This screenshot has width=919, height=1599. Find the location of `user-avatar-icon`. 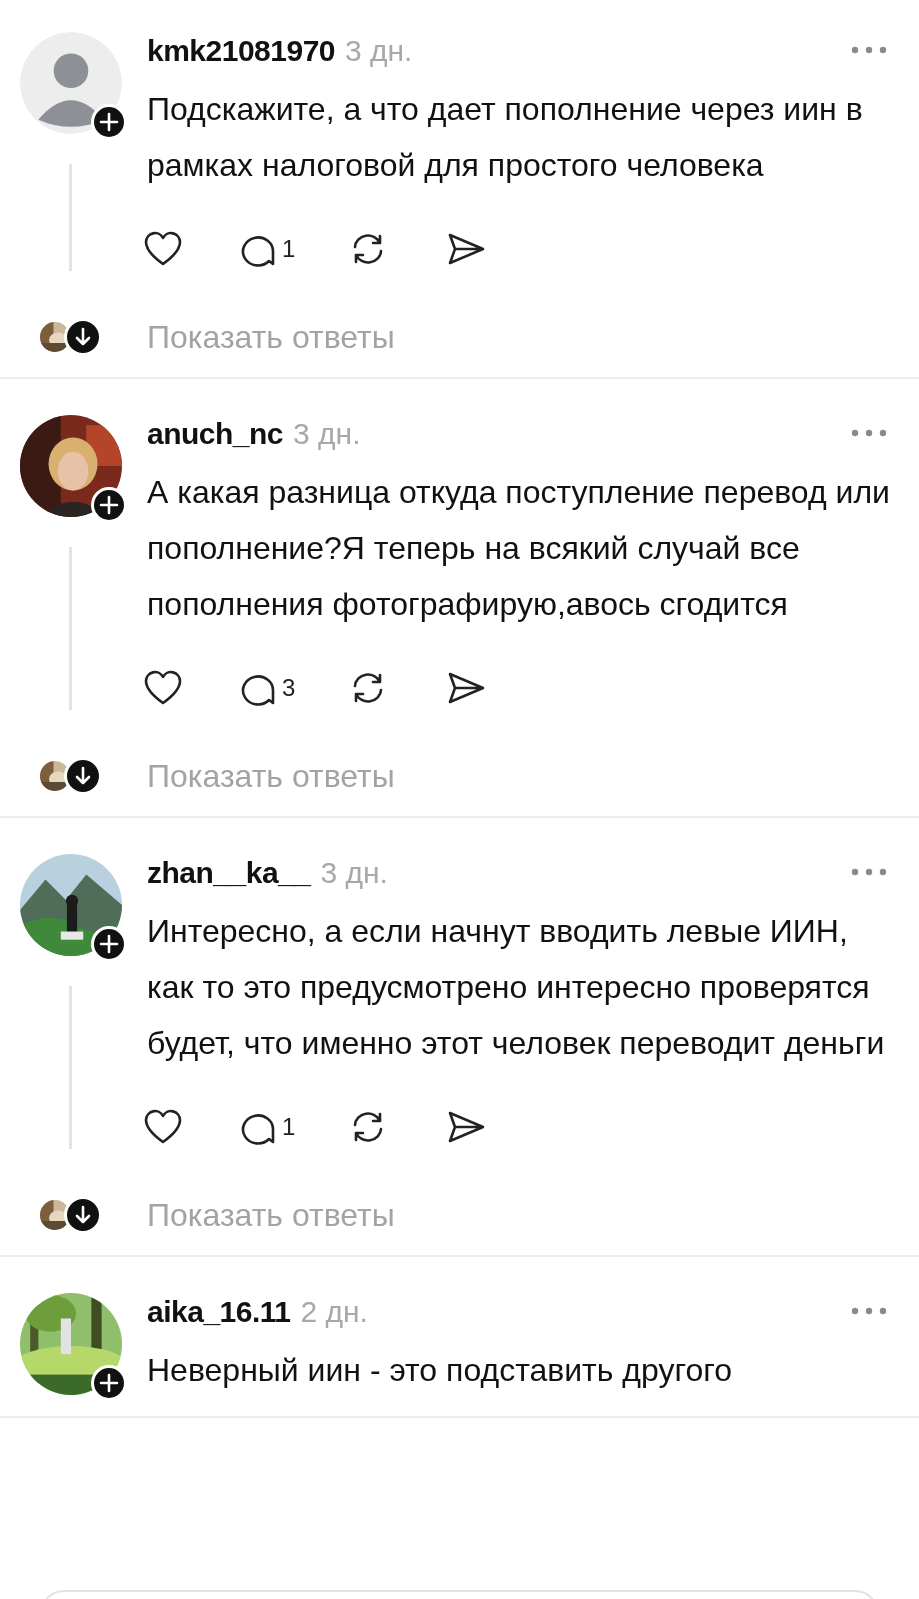

user-avatar-icon is located at coordinates (71, 83).